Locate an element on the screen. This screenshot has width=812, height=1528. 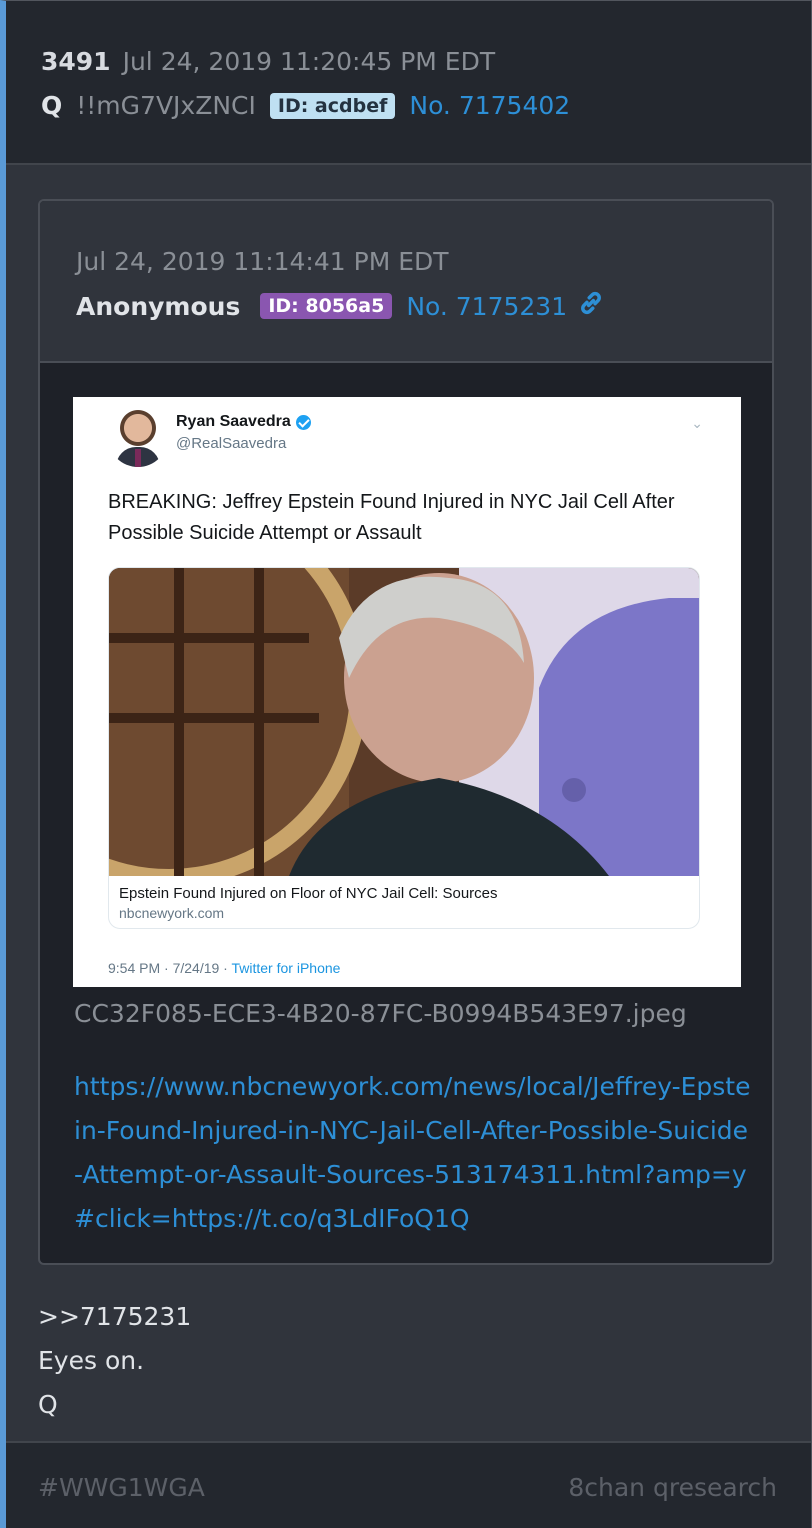
post-body: >>7175231 Eyes on. Q is located at coordinates (114, 1361).